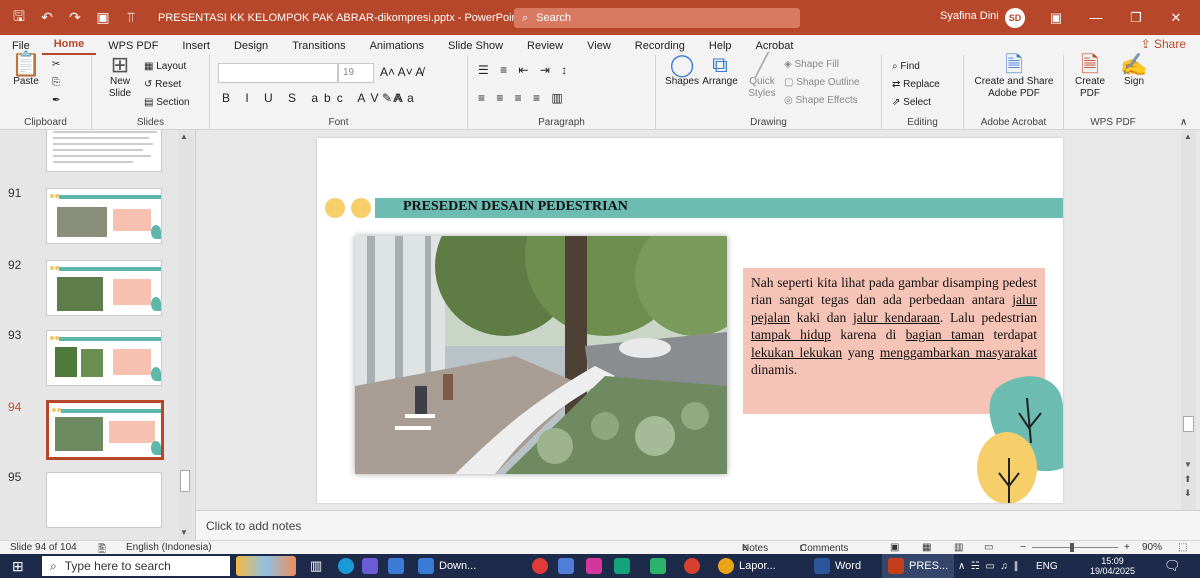 The height and width of the screenshot is (578, 1200). What do you see at coordinates (185, 481) in the screenshot?
I see `thumbnails-scroll-thumb` at bounding box center [185, 481].